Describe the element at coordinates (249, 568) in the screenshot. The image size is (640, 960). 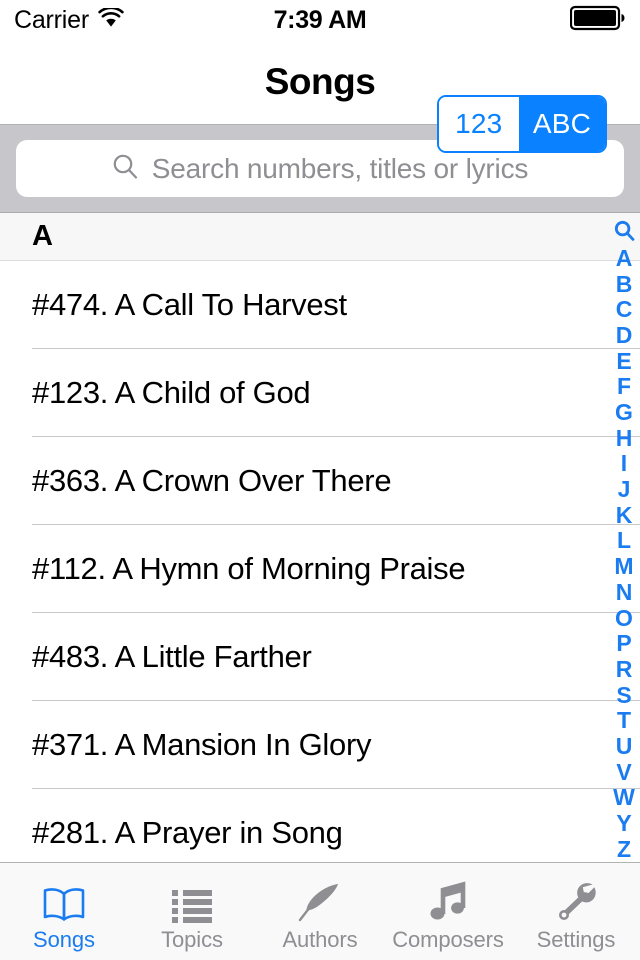
I see `song-title: #112. A Hymn of Morning Praise` at that location.